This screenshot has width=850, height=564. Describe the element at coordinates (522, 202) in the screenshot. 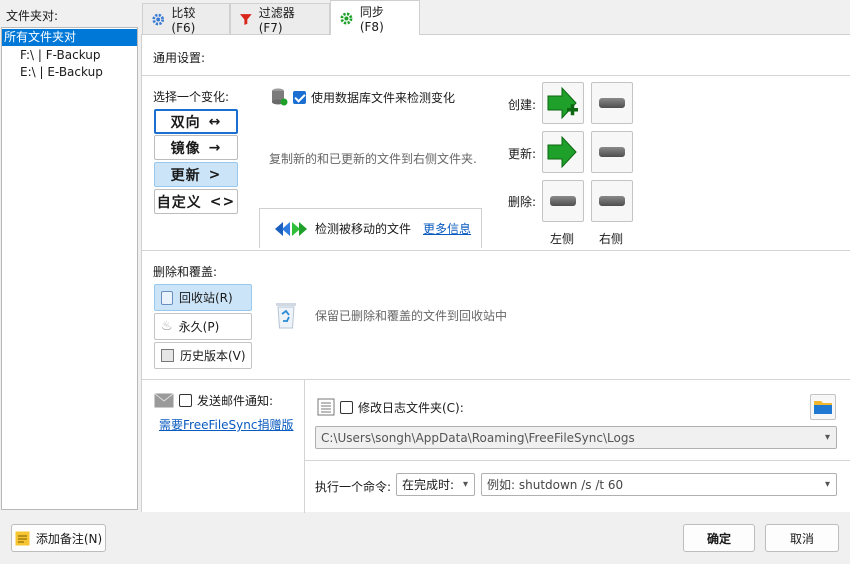

I see `delete-label: 删除:` at that location.